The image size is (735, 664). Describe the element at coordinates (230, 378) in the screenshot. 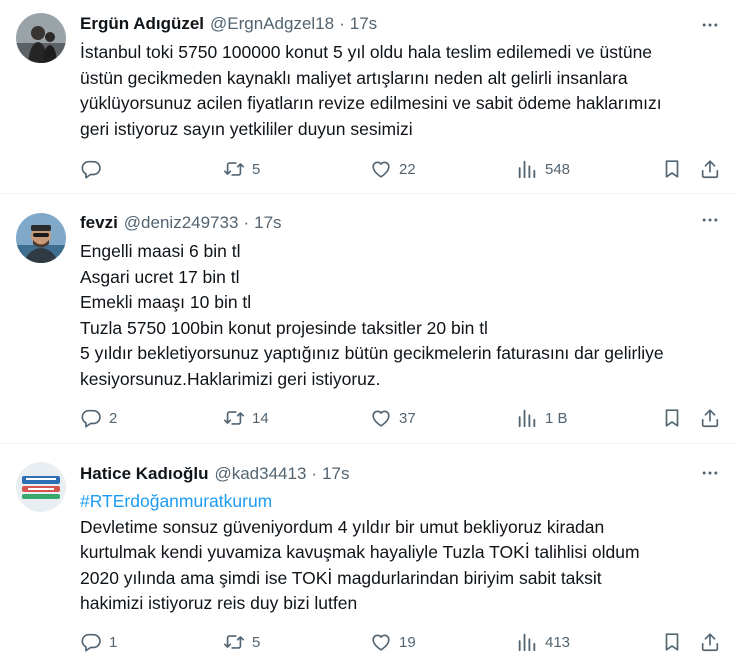

I see `tweet-text-line: kesiyorsunuz.Haklarimizi geri istiyoruz.` at that location.